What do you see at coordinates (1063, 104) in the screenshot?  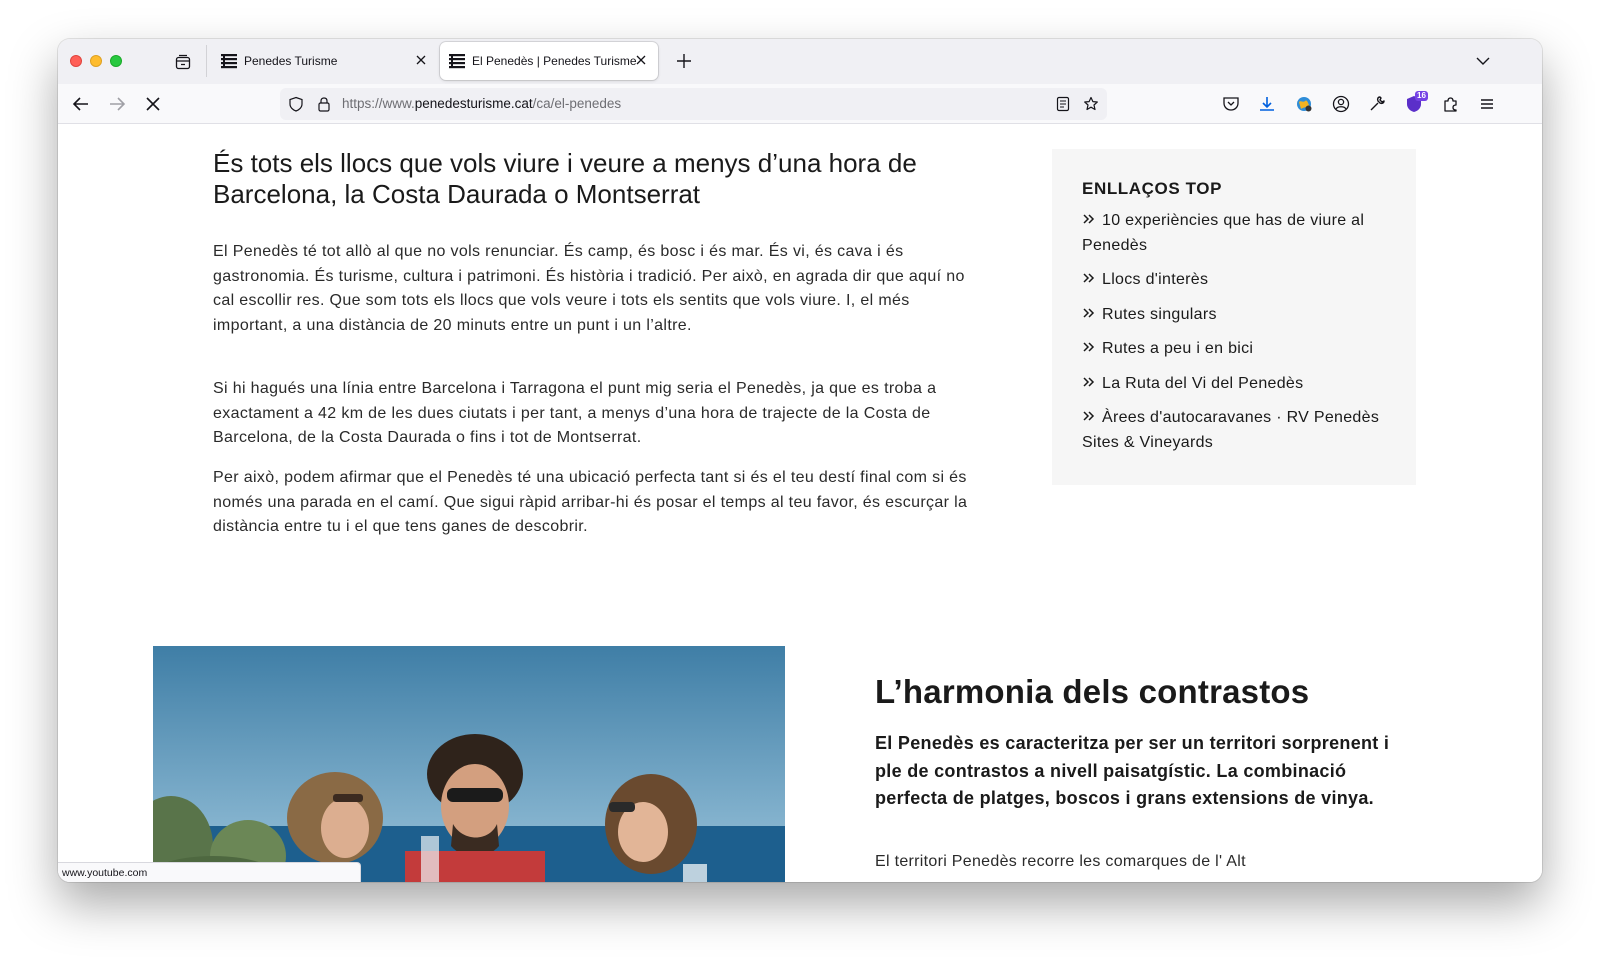 I see `reader-view-icon` at bounding box center [1063, 104].